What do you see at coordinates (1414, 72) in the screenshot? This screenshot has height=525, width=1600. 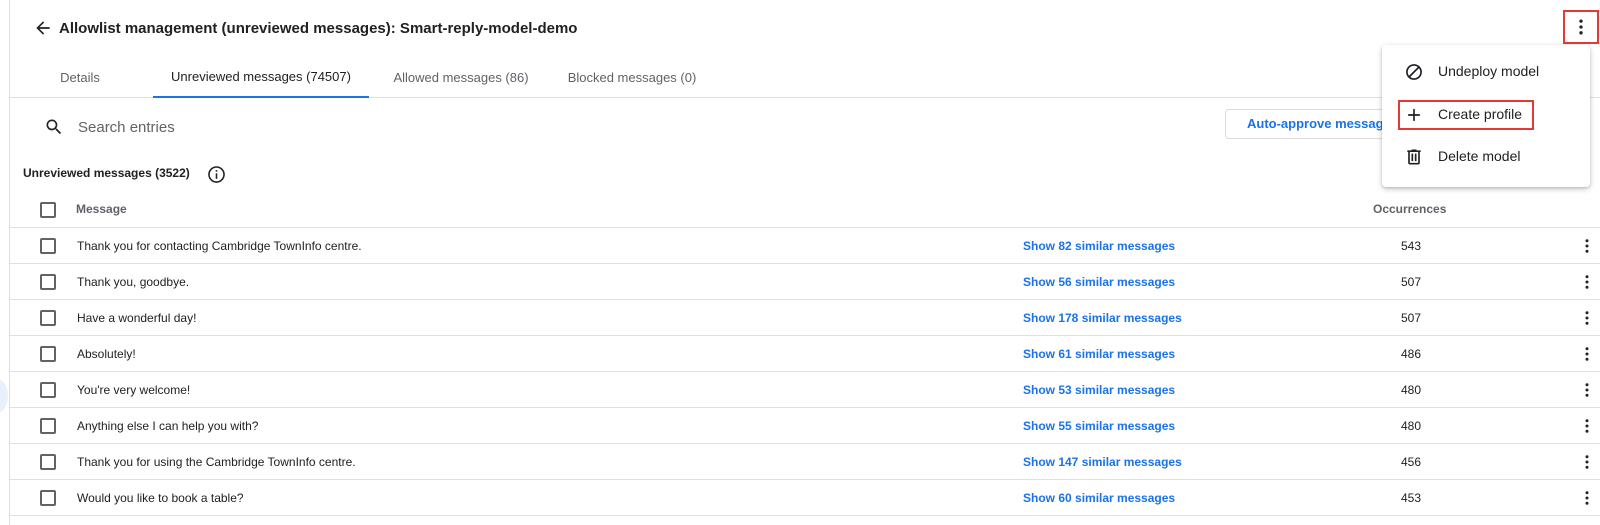 I see `block-icon` at bounding box center [1414, 72].